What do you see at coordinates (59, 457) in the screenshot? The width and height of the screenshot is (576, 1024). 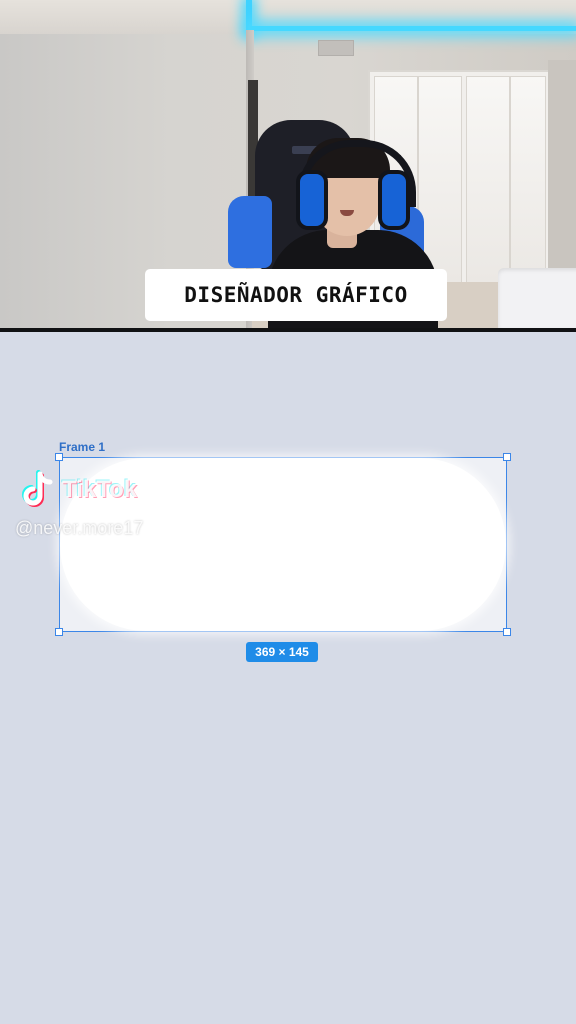 I see `resize-handle-top-left` at bounding box center [59, 457].